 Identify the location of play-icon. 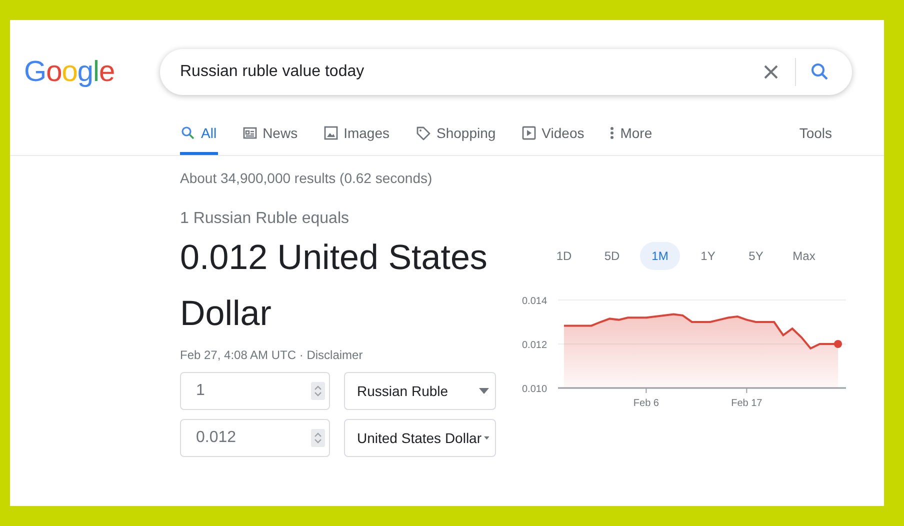
(529, 133).